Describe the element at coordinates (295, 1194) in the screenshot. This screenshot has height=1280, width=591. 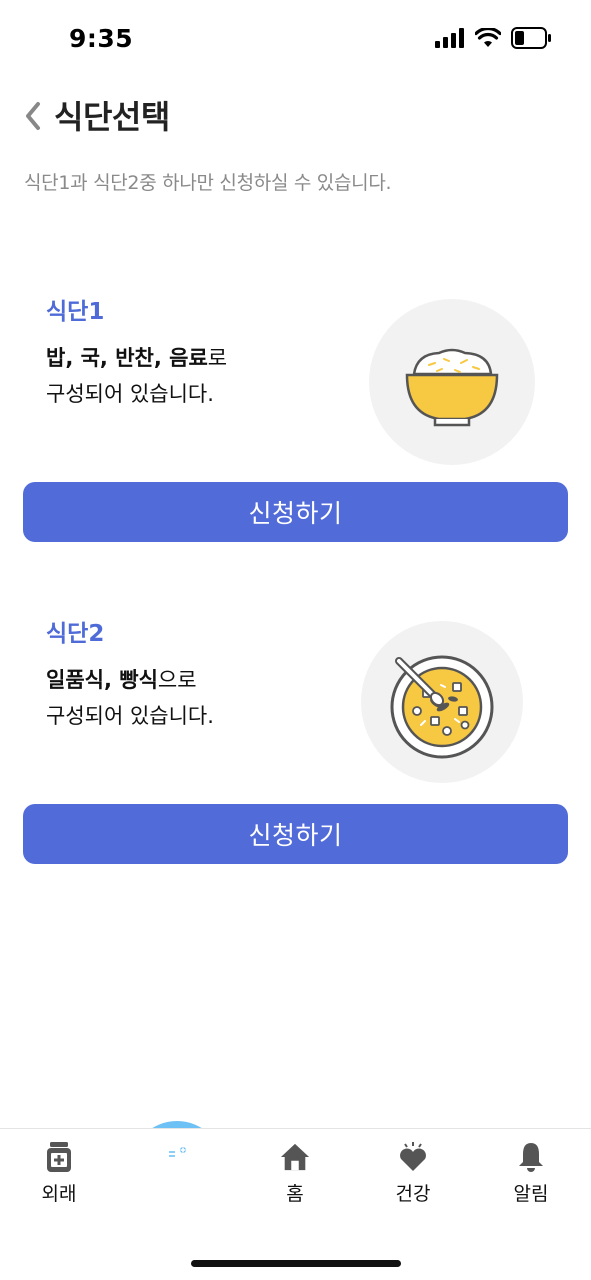
I see `tab-label: 홈` at that location.